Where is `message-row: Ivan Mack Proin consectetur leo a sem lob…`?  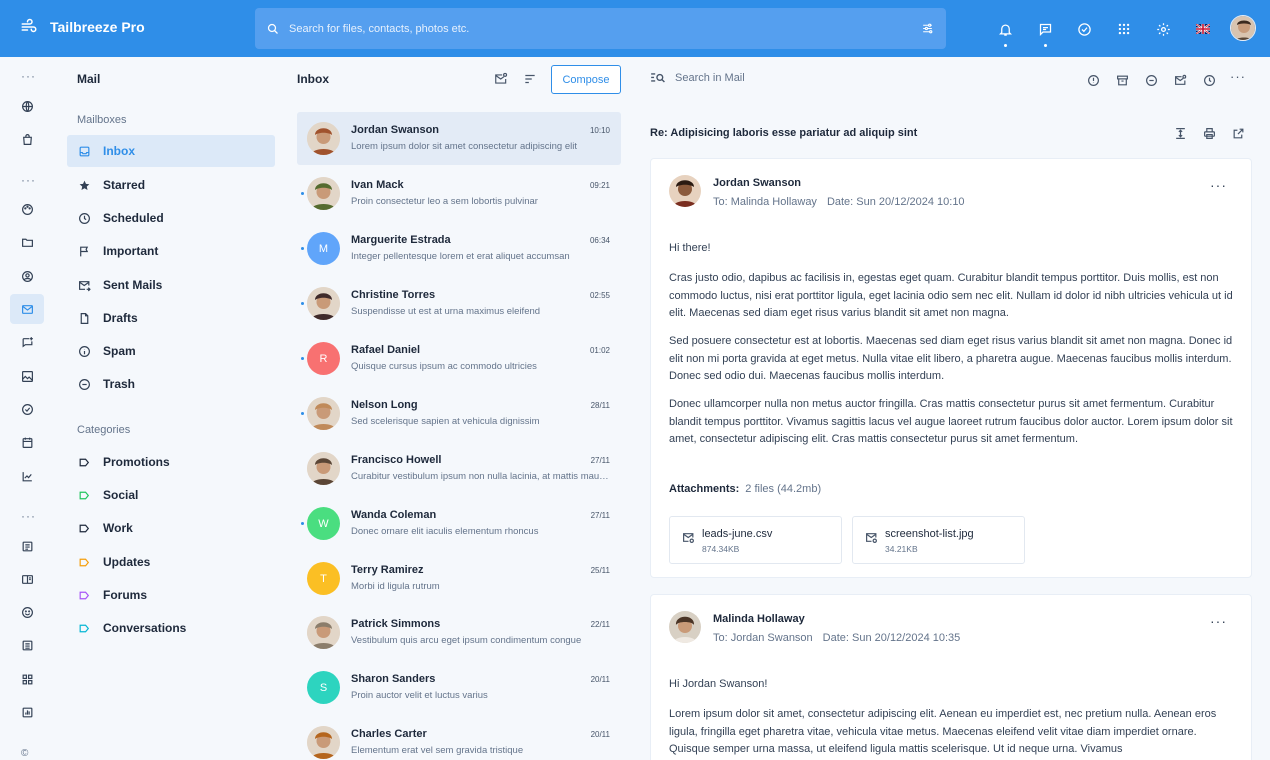 message-row: Ivan Mack Proin consectetur leo a sem lob… is located at coordinates (459, 193).